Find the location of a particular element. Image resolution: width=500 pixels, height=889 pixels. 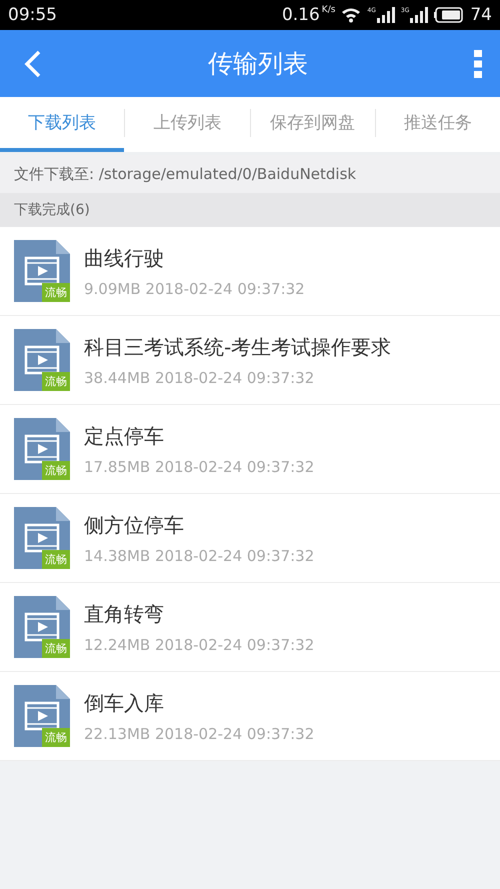

speed-unit: K/s is located at coordinates (329, 10).